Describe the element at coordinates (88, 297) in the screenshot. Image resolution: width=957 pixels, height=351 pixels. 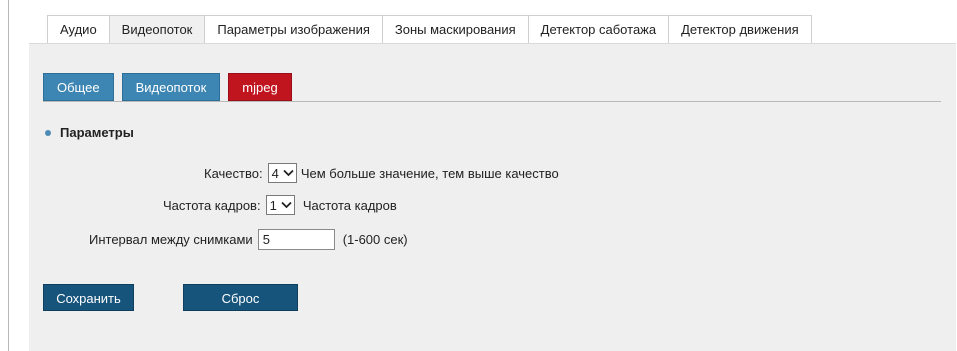
I see `save-button: Сохранить` at that location.